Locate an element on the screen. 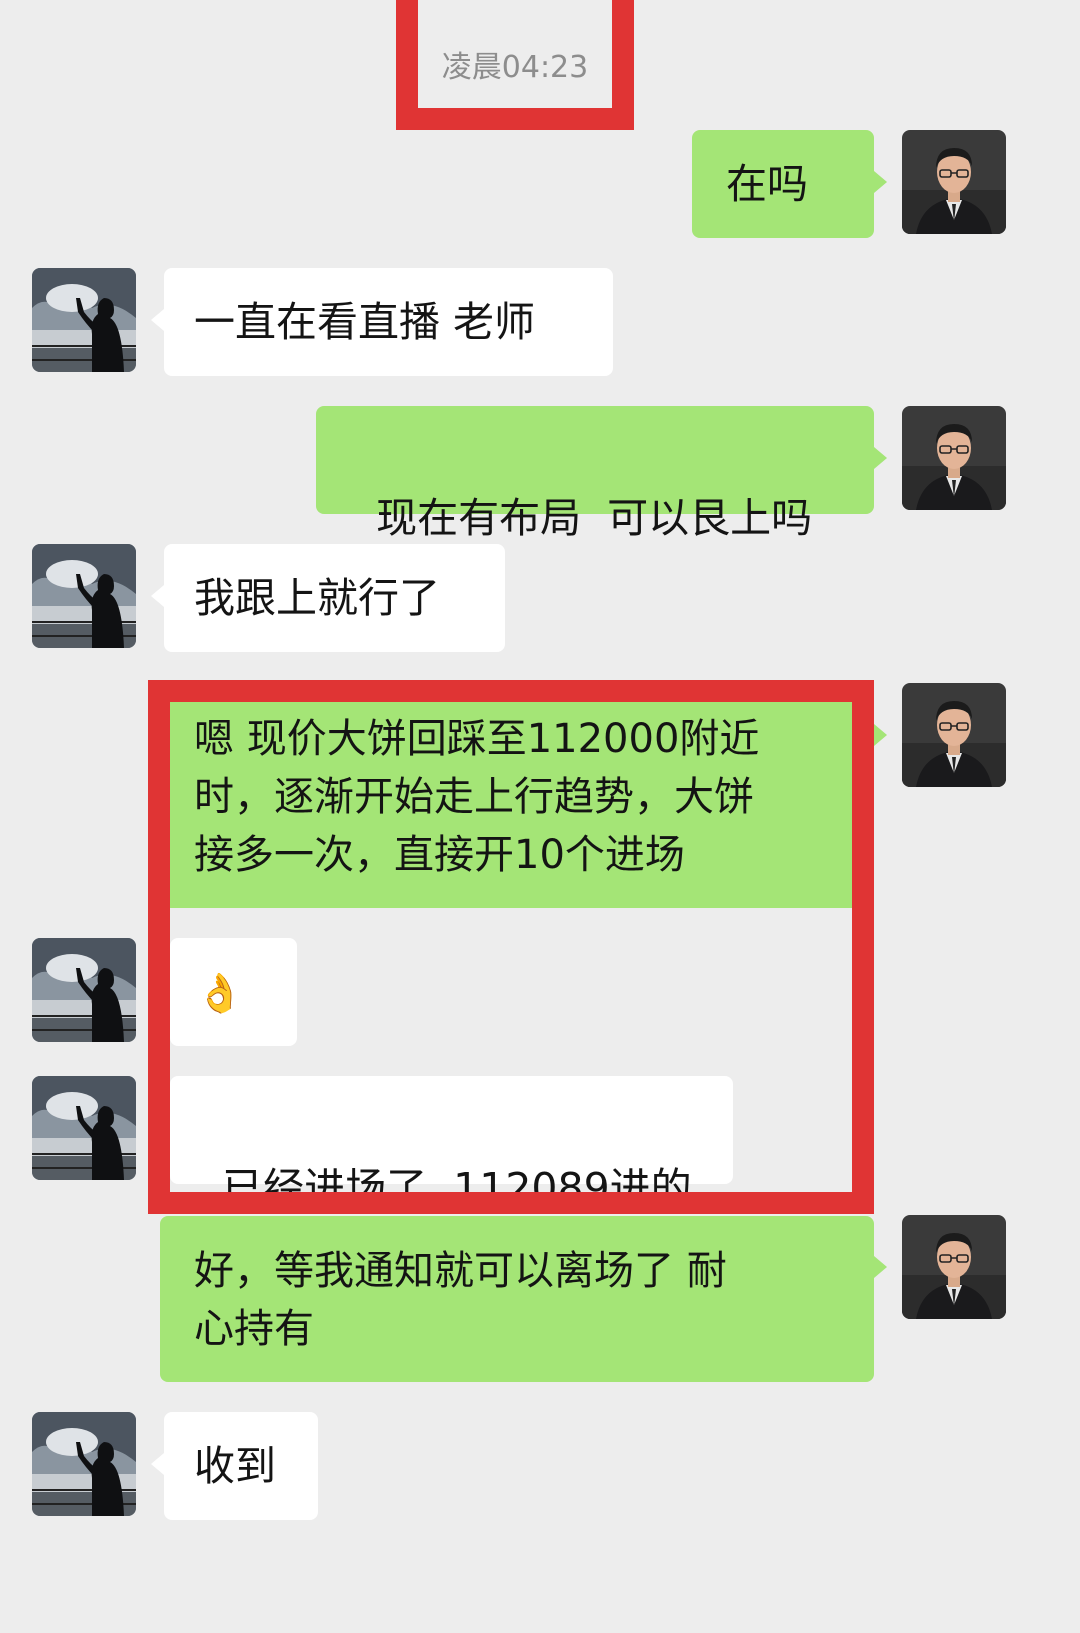 The image size is (1080, 1633). message-bubble-self: 现在有布局 可以艮上吗 is located at coordinates (595, 474).